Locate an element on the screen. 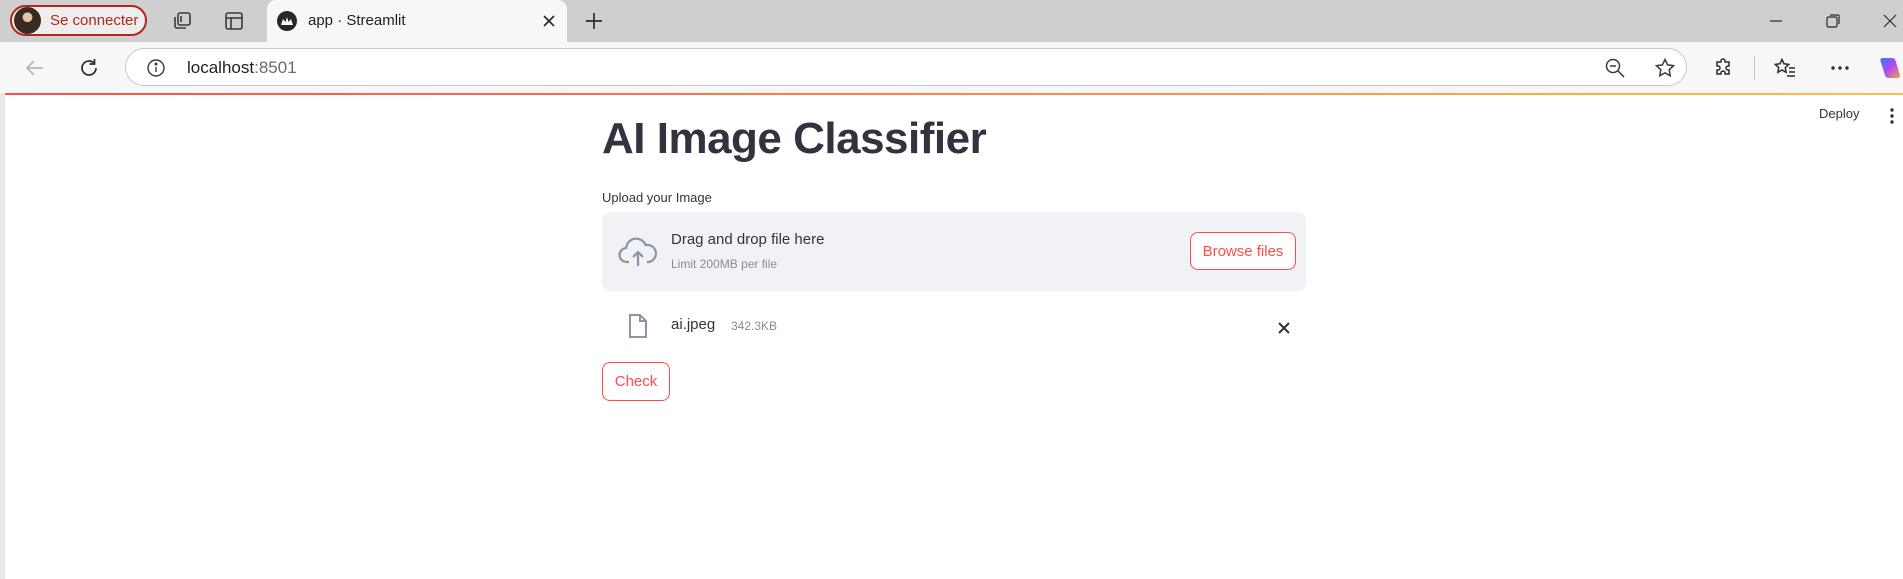 The image size is (1903, 579). check-button: Check is located at coordinates (636, 381).